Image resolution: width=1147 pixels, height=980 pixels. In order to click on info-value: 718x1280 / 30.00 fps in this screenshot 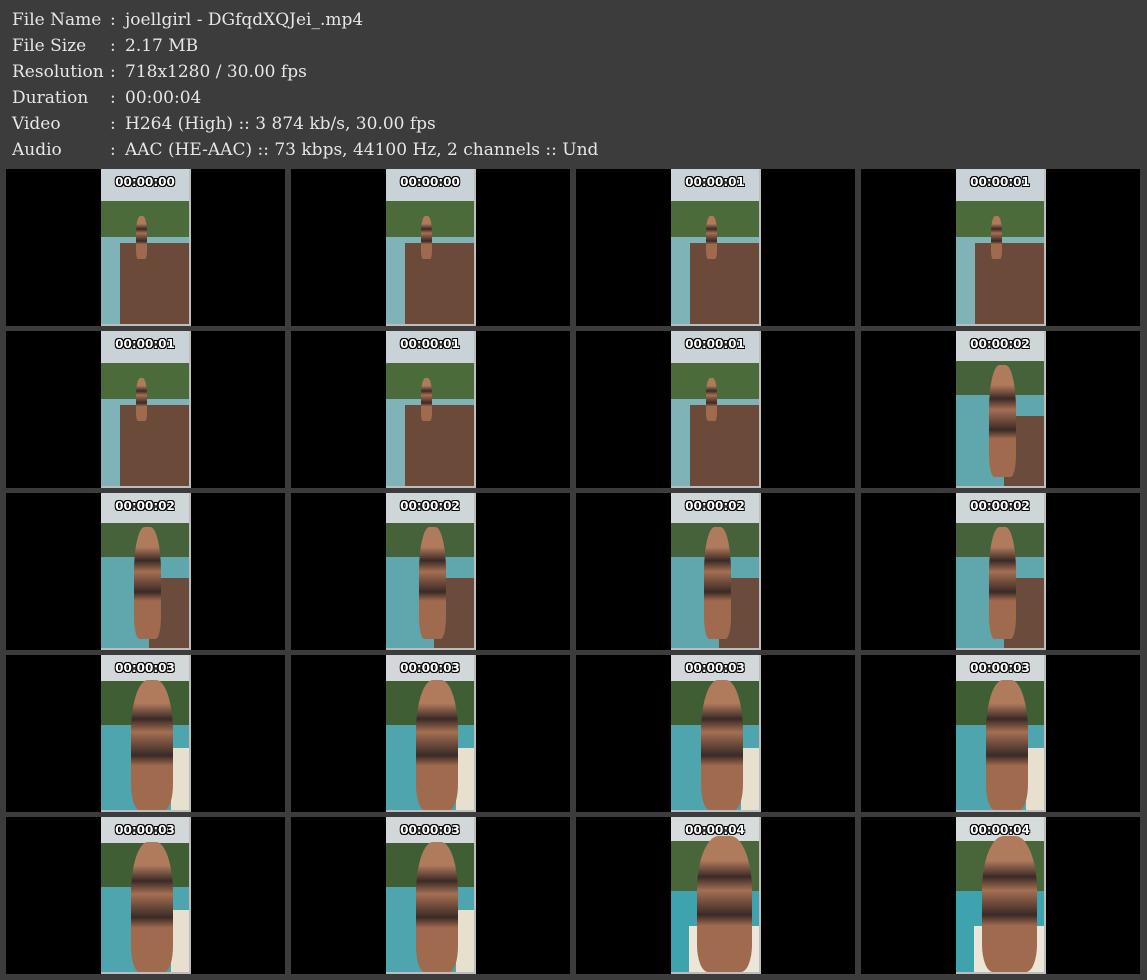, I will do `click(216, 72)`.